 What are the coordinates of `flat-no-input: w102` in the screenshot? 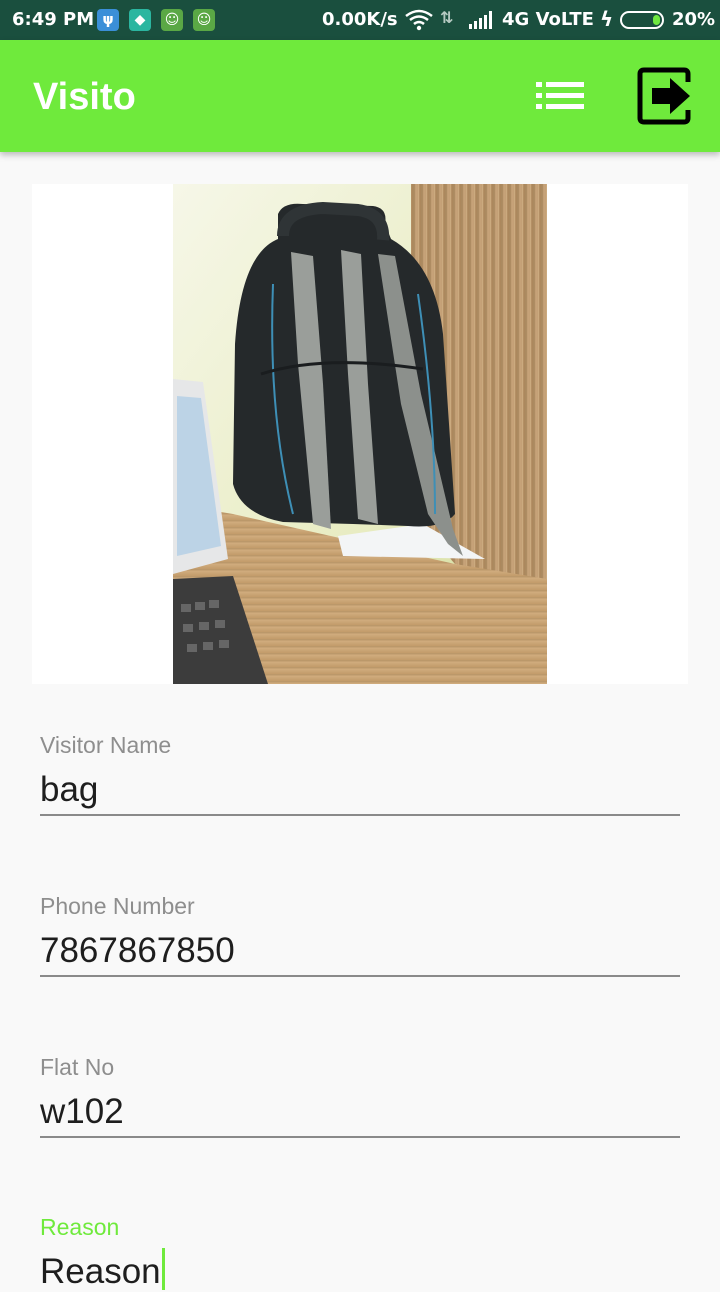 It's located at (82, 1112).